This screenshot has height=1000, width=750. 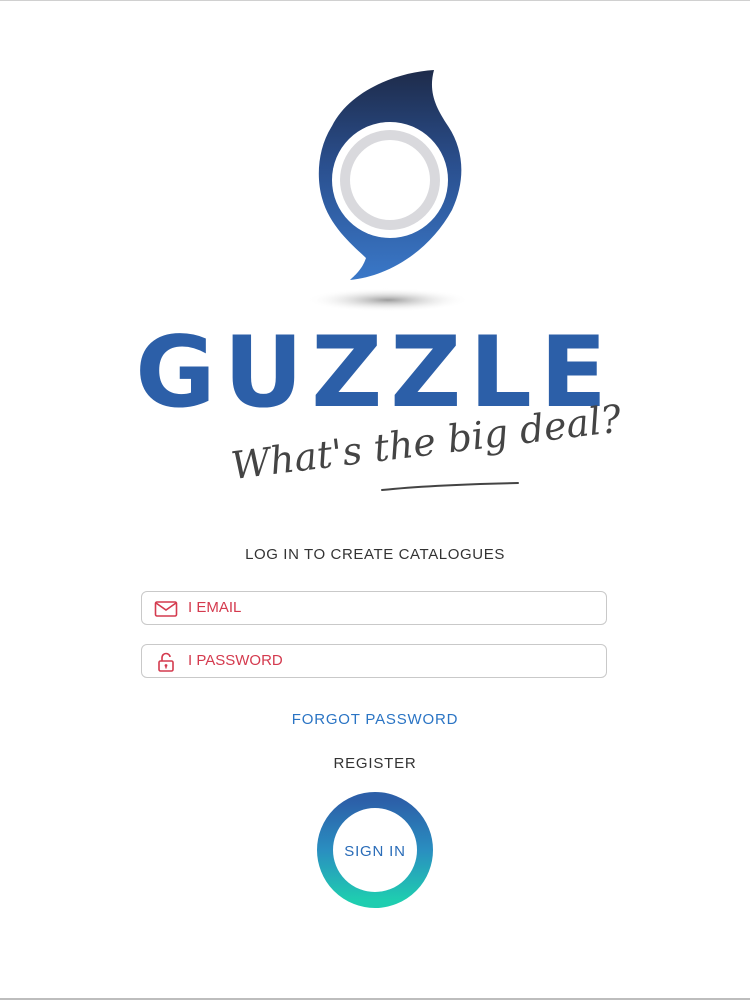 I want to click on password-field-container, so click(x=374, y=661).